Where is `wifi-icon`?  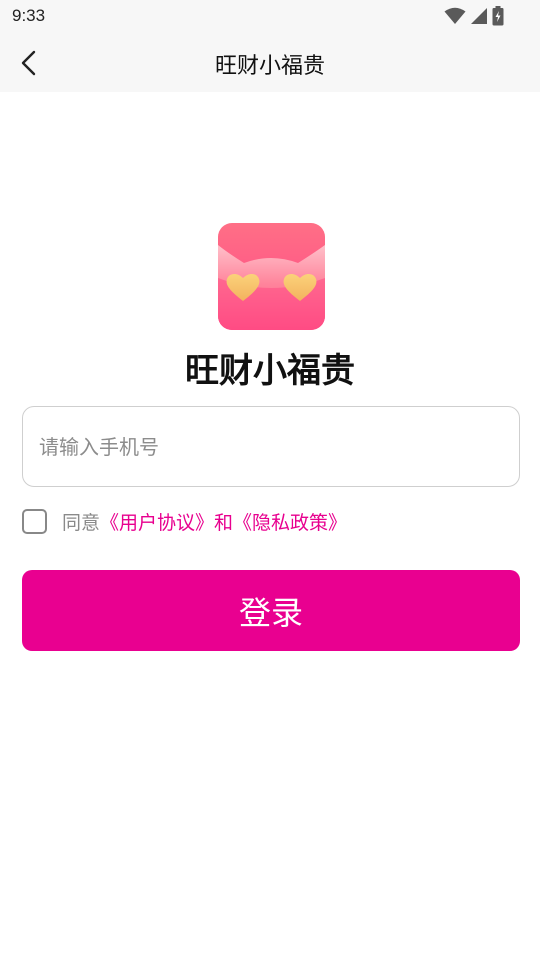 wifi-icon is located at coordinates (455, 15).